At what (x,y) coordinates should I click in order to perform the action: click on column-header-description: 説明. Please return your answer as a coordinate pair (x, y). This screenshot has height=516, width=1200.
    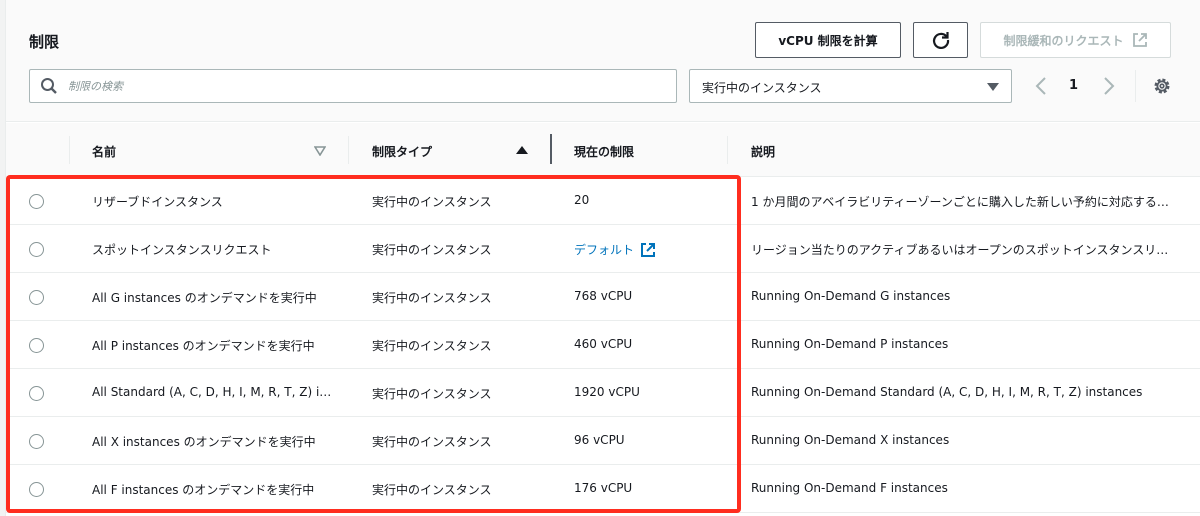
    Looking at the image, I should click on (763, 151).